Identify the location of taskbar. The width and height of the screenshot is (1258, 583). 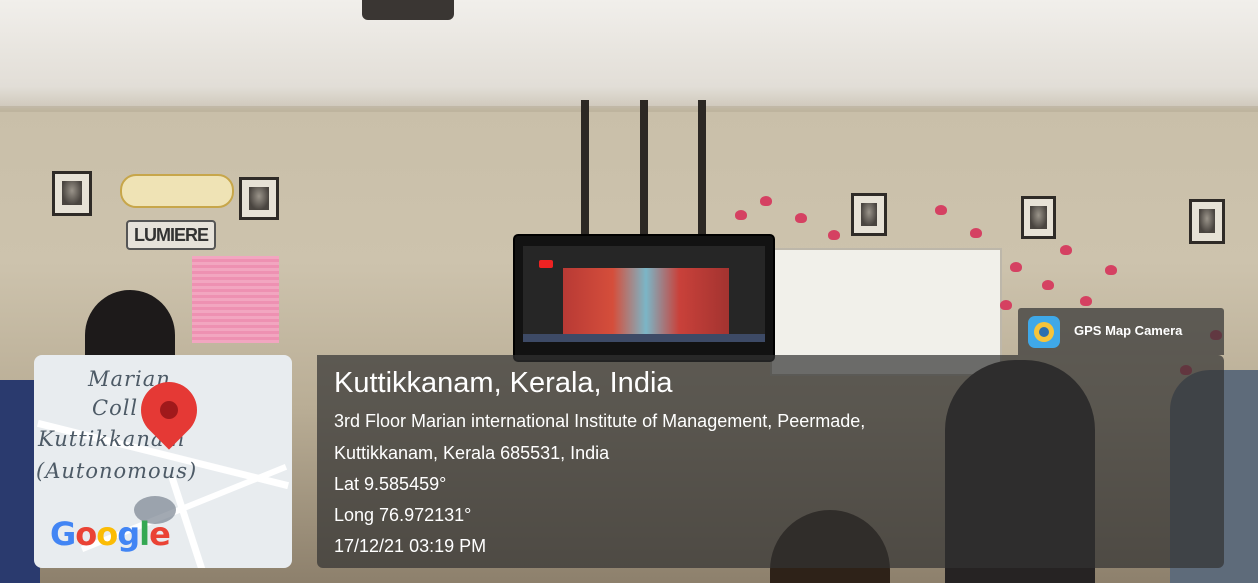
(644, 338).